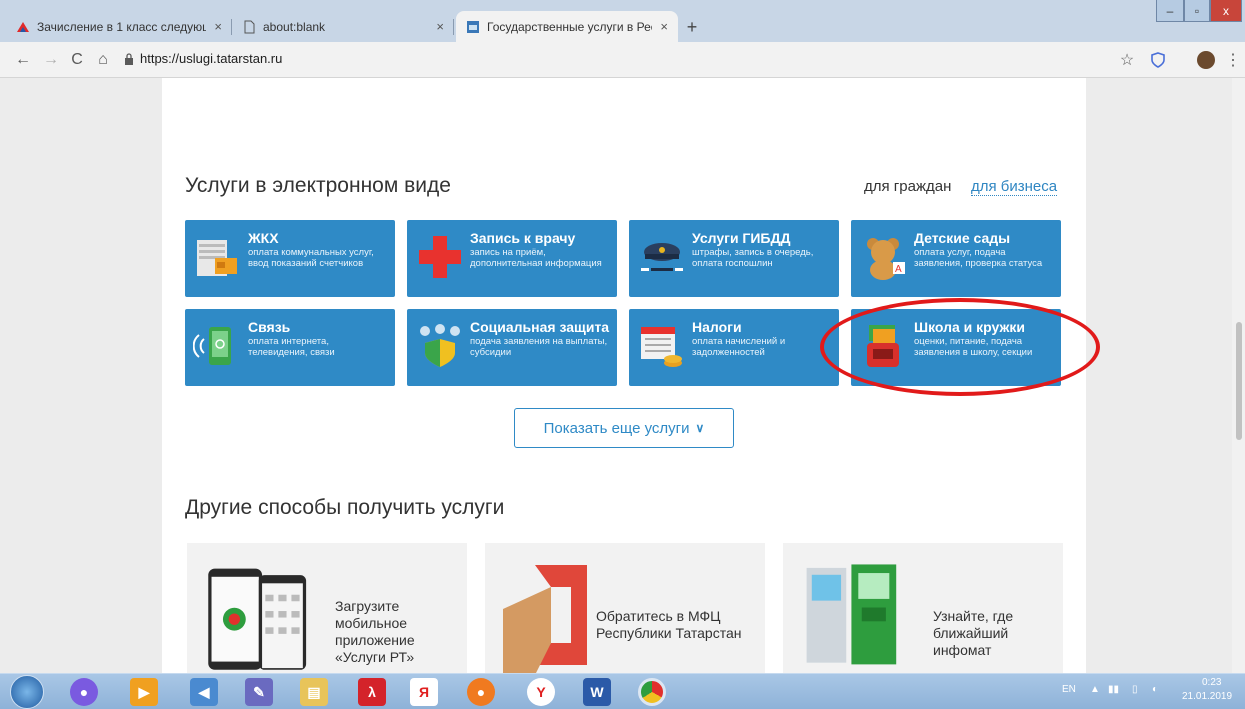  Describe the element at coordinates (212, 346) in the screenshot. I see `phone-icon` at that location.